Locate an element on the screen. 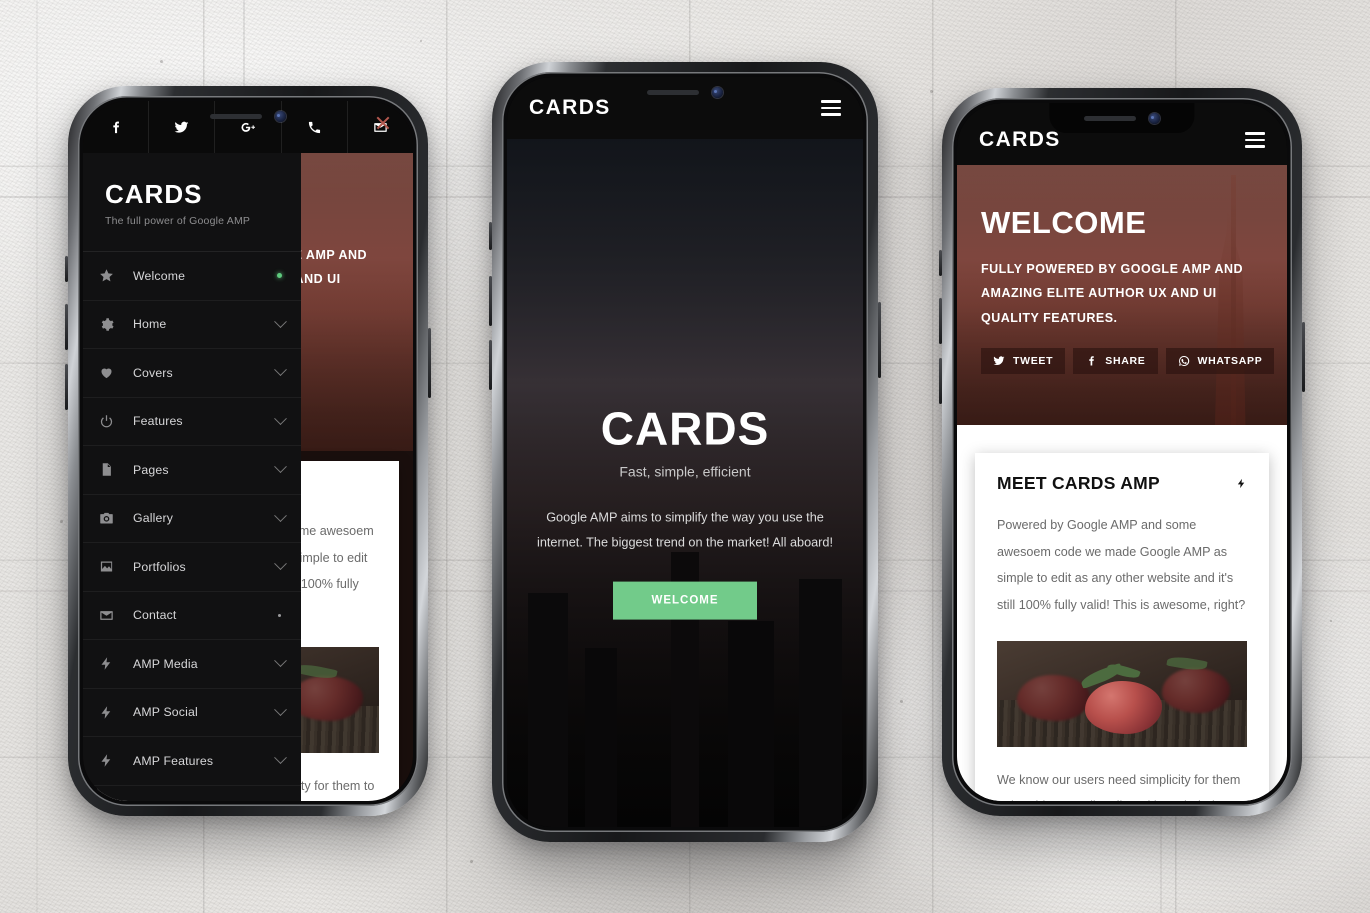 The width and height of the screenshot is (1370, 913). right-share-label: SHARE is located at coordinates (1125, 361).